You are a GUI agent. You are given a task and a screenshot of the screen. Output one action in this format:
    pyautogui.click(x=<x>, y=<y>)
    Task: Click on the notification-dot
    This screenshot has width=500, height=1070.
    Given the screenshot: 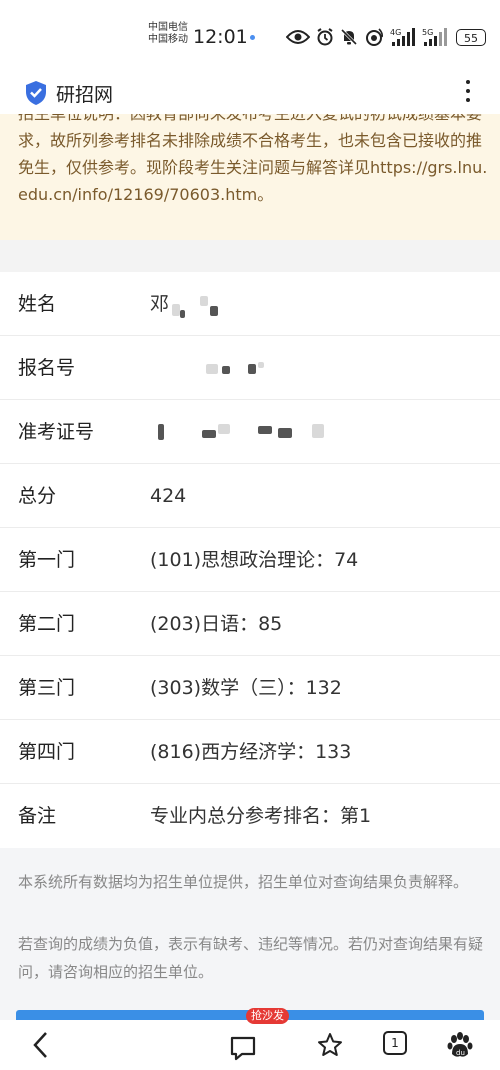 What is the action you would take?
    pyautogui.click(x=252, y=37)
    